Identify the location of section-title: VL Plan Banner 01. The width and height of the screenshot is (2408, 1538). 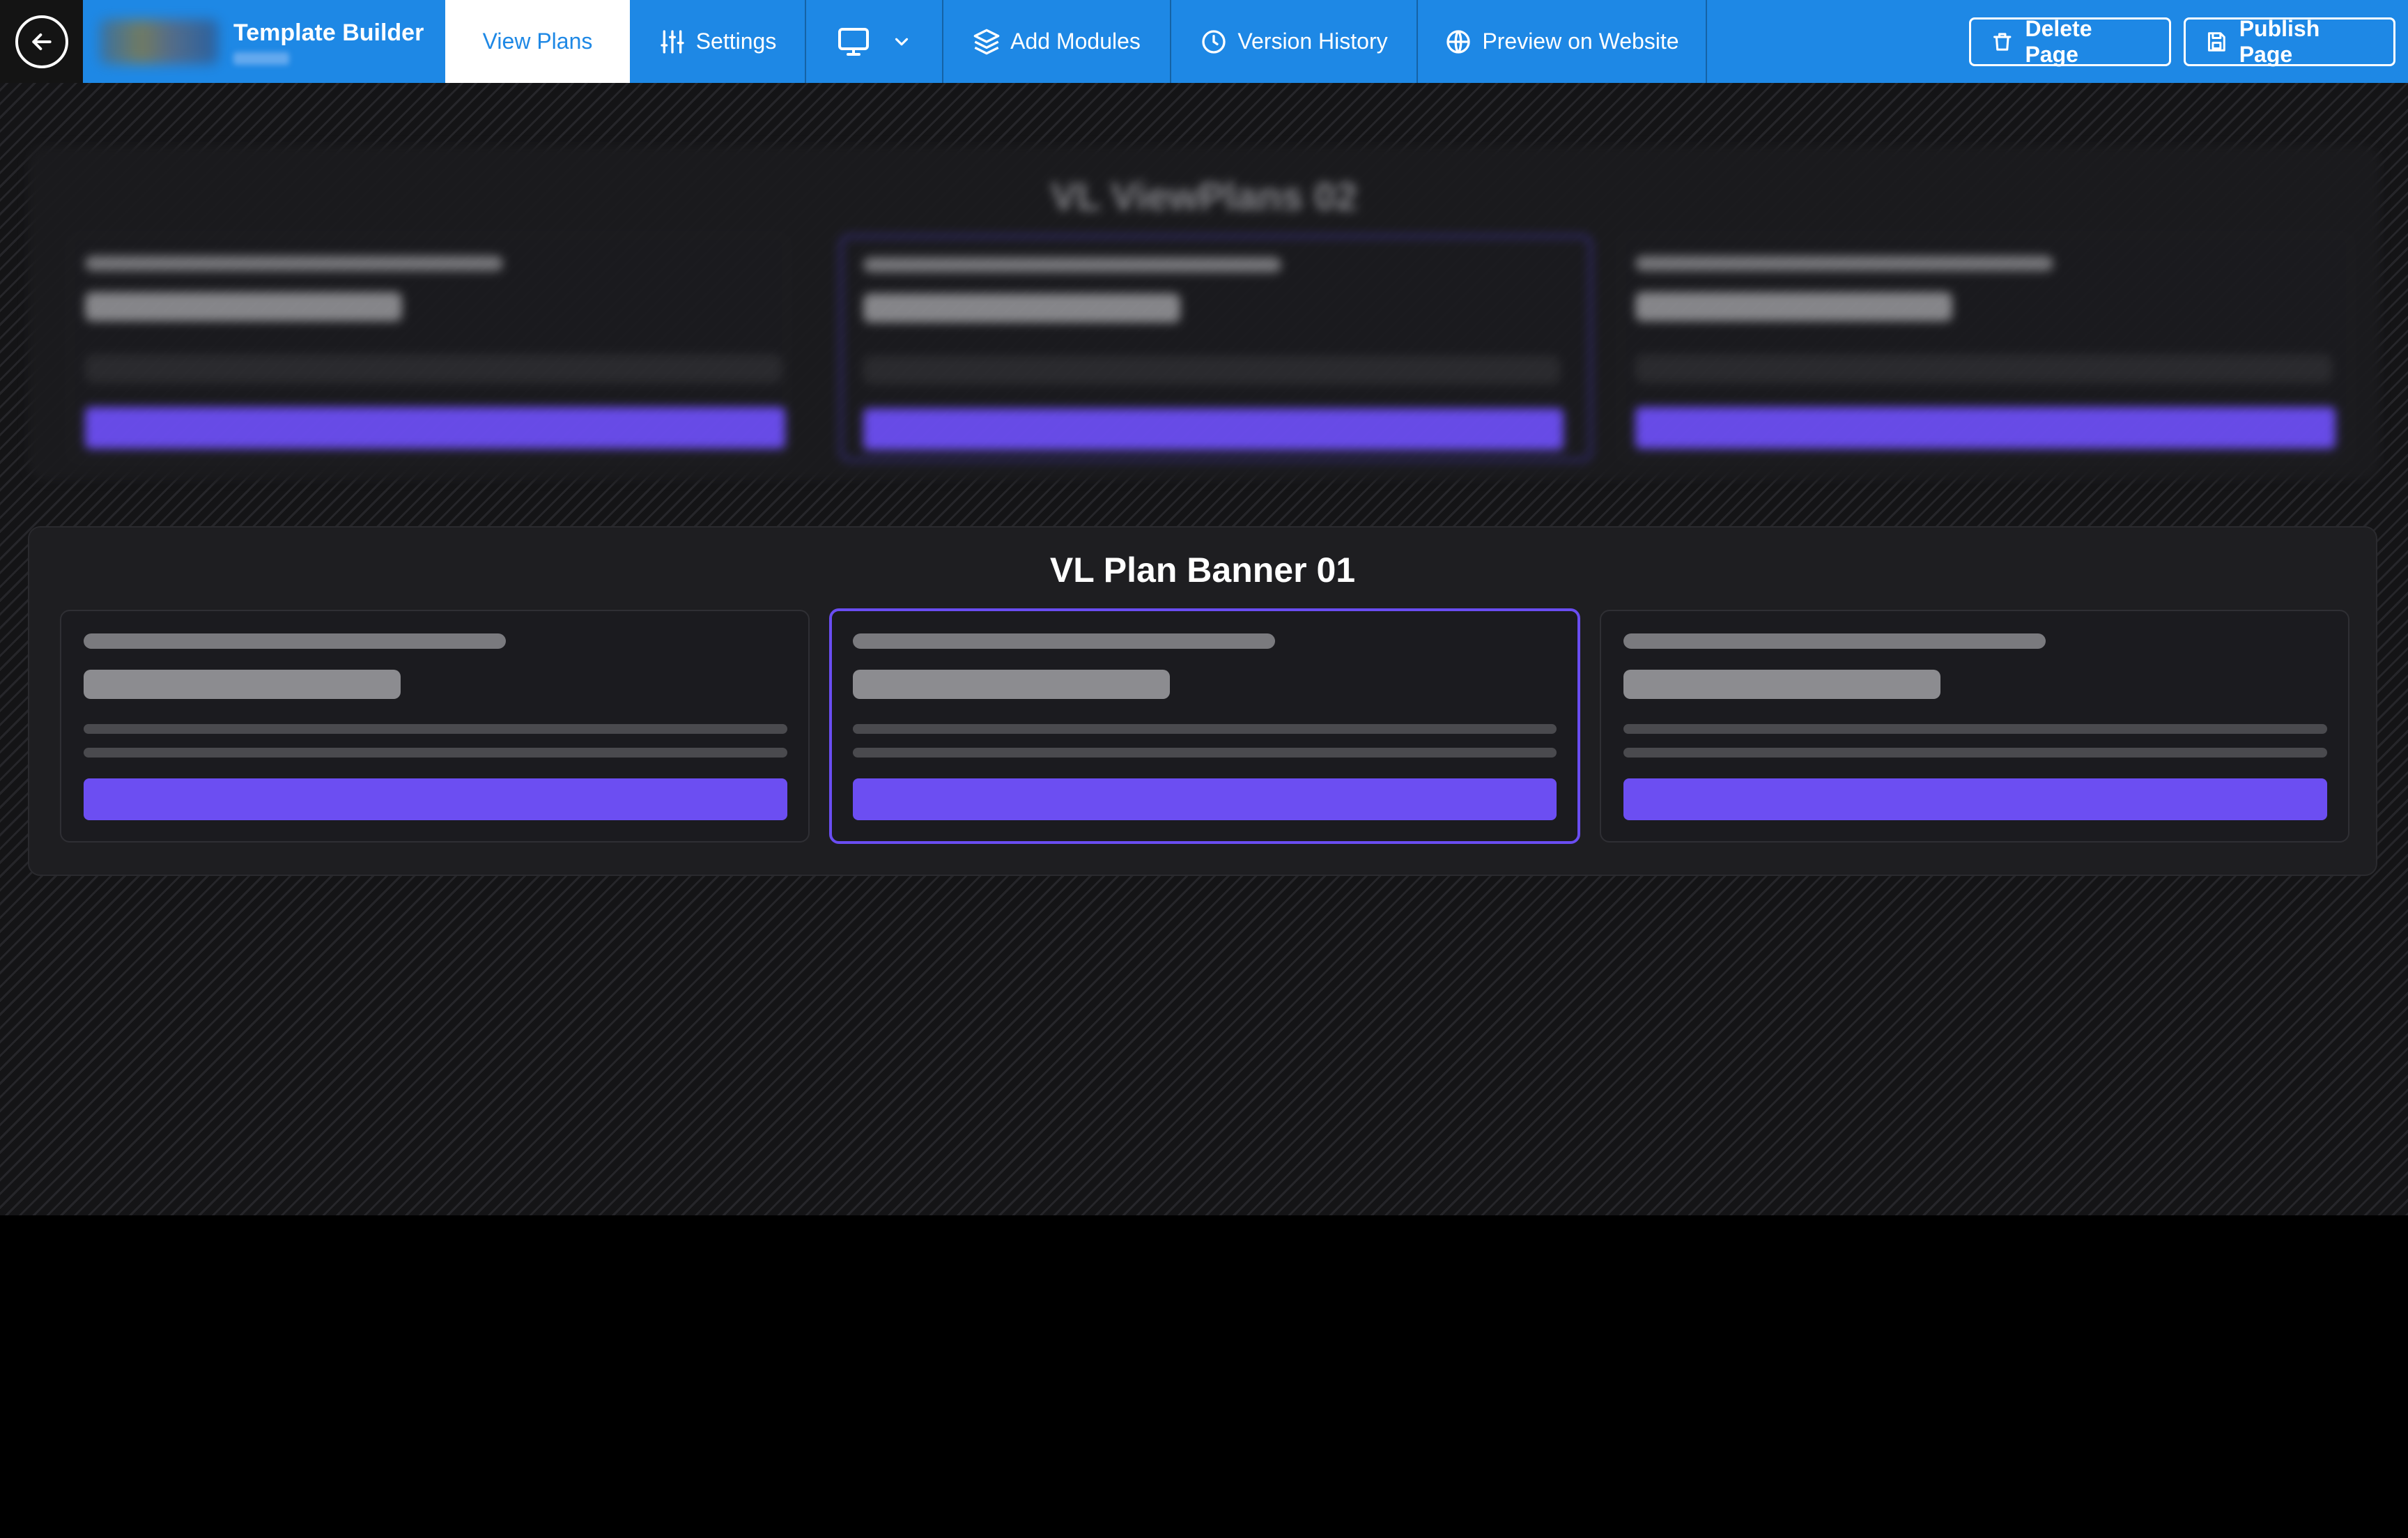
(1202, 570).